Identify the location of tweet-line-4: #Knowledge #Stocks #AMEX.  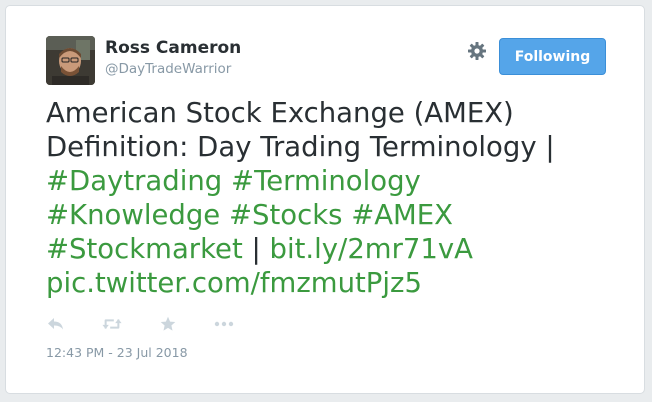
(336, 215).